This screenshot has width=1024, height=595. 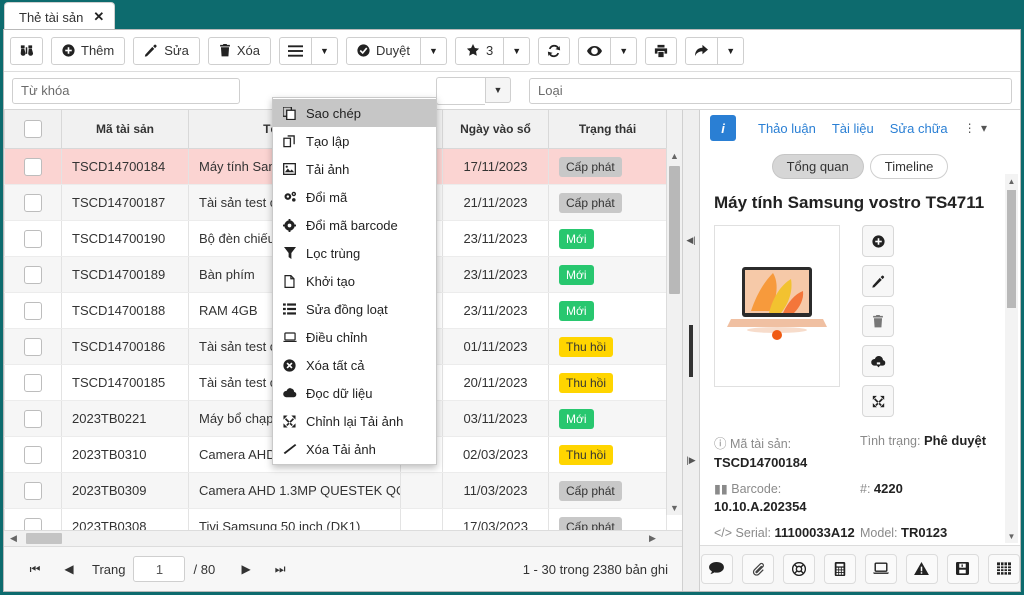 What do you see at coordinates (878, 321) in the screenshot?
I see `delete-button` at bounding box center [878, 321].